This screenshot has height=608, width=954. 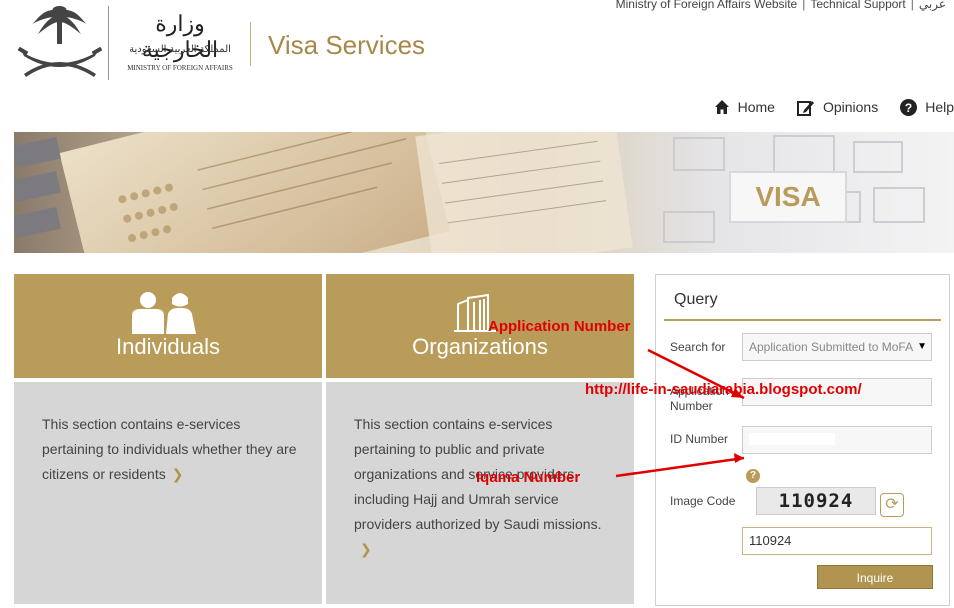 I want to click on nav-opinions: Opinions, so click(x=837, y=107).